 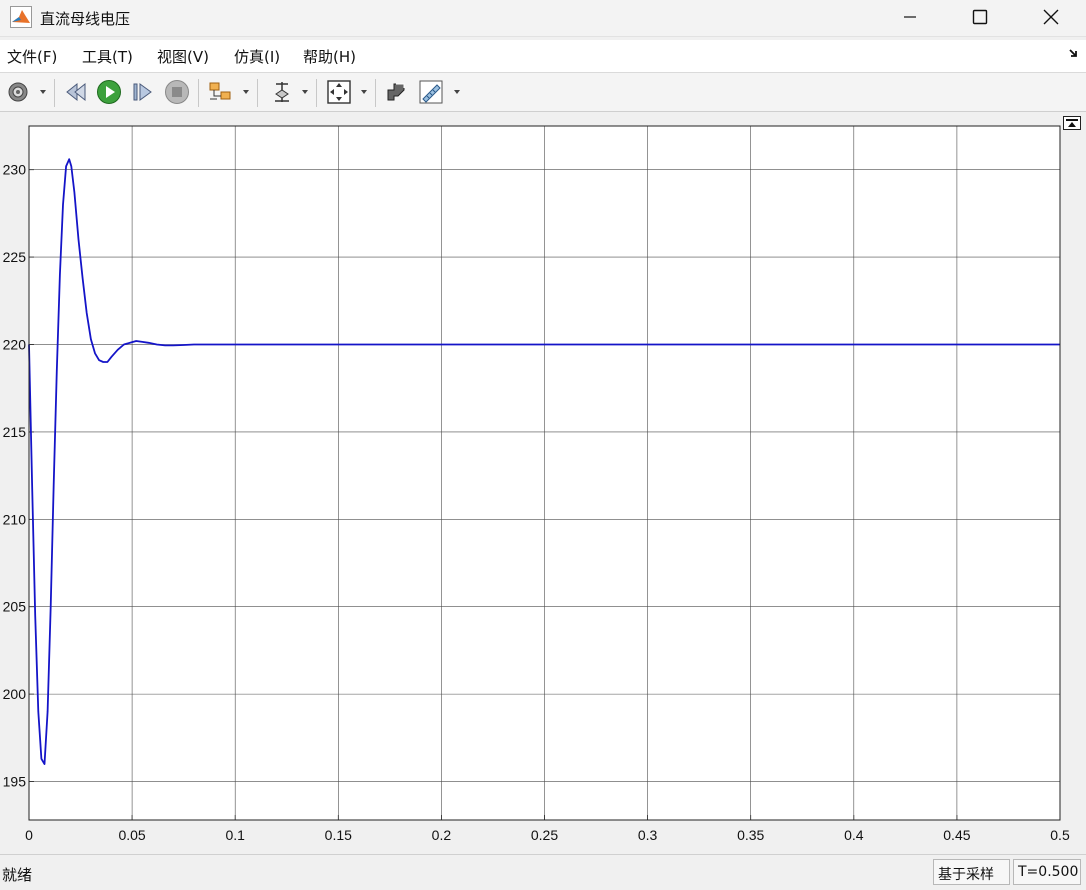 I want to click on undock-icon, so click(x=1072, y=123).